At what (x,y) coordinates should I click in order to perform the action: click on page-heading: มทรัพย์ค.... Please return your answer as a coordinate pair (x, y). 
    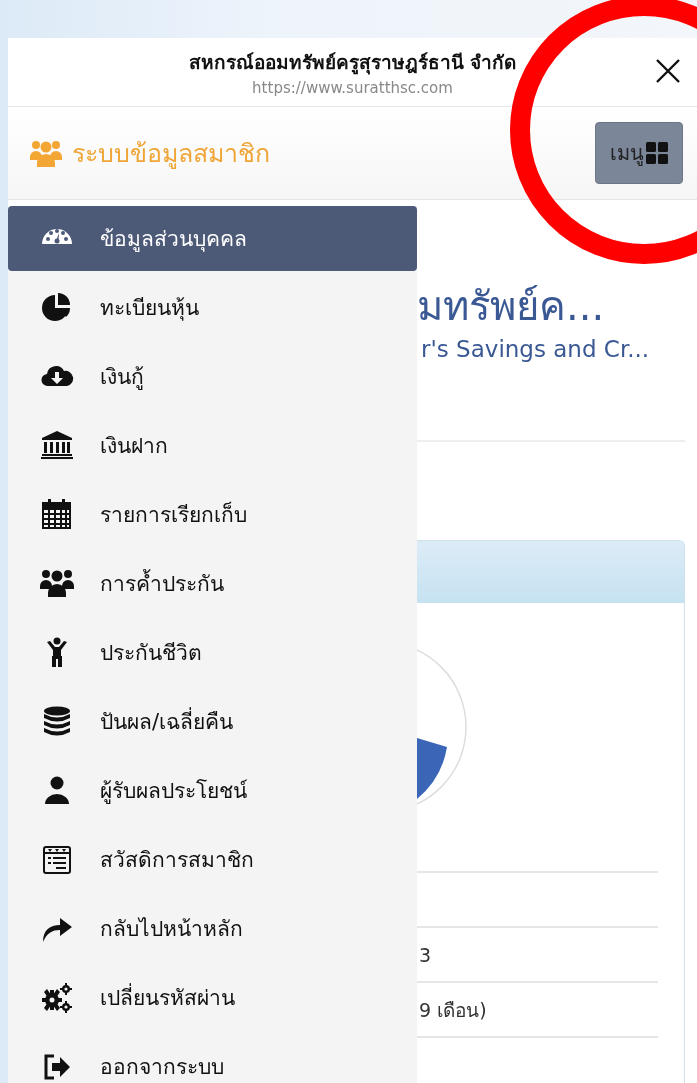
    Looking at the image, I should click on (511, 306).